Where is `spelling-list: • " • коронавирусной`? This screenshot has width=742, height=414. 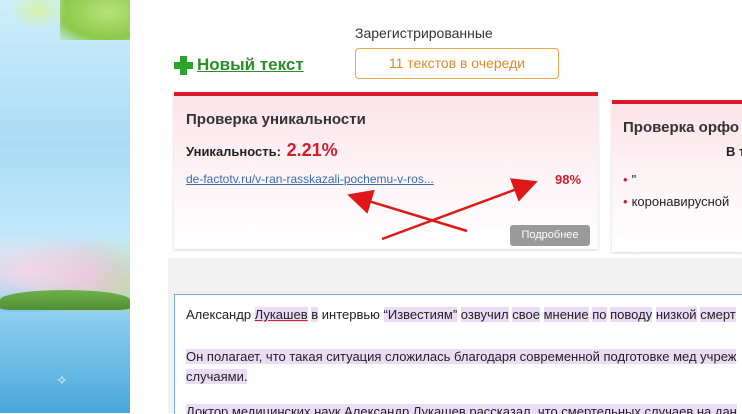 spelling-list: • " • коронавирусной is located at coordinates (676, 194).